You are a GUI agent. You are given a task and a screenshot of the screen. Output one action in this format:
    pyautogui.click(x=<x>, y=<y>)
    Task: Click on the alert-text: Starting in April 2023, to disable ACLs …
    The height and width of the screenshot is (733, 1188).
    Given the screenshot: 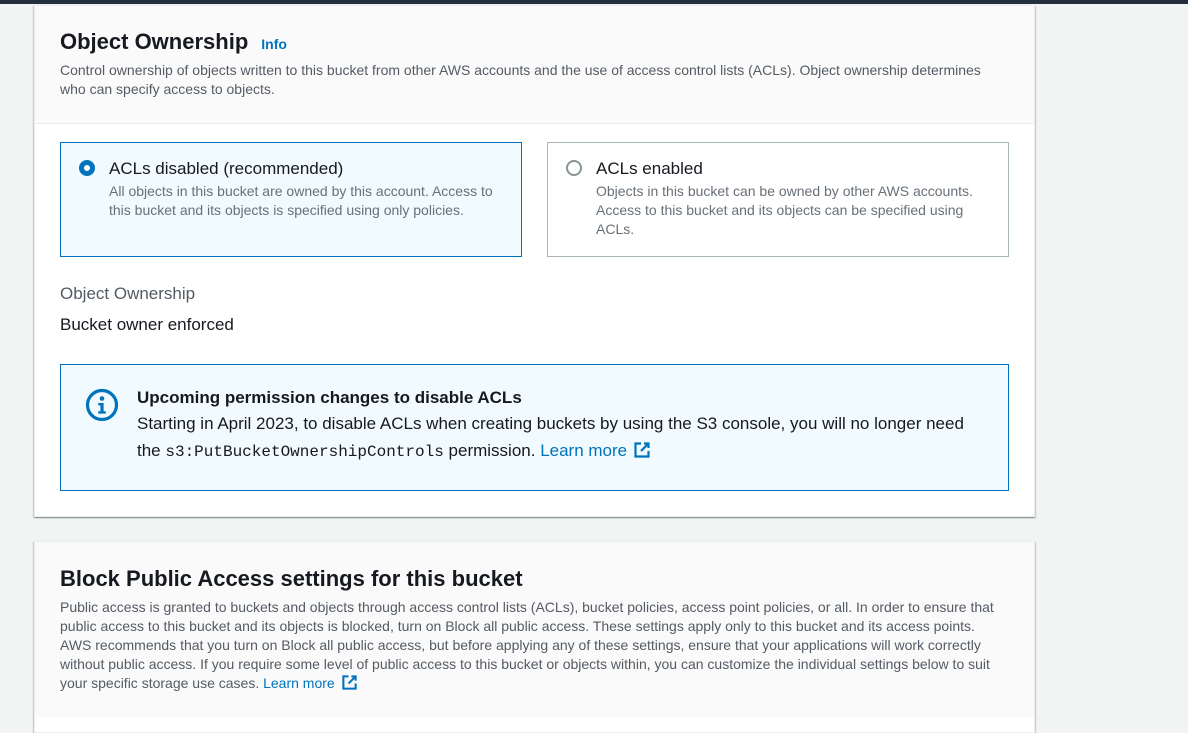 What is the action you would take?
    pyautogui.click(x=562, y=438)
    